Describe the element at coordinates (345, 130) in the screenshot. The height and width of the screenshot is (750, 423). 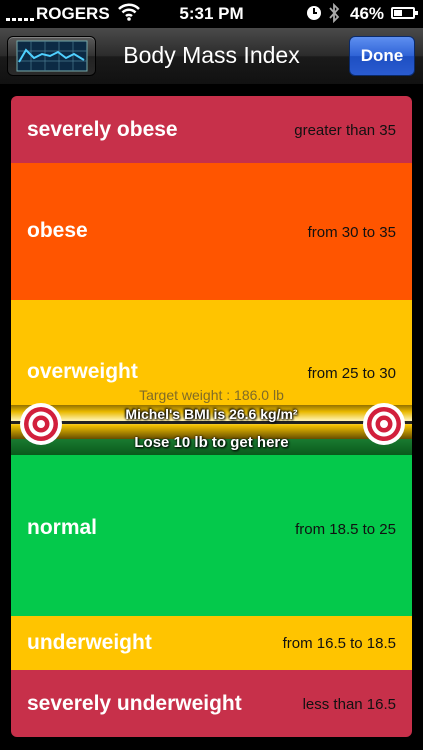
I see `category-range: greater than 35` at that location.